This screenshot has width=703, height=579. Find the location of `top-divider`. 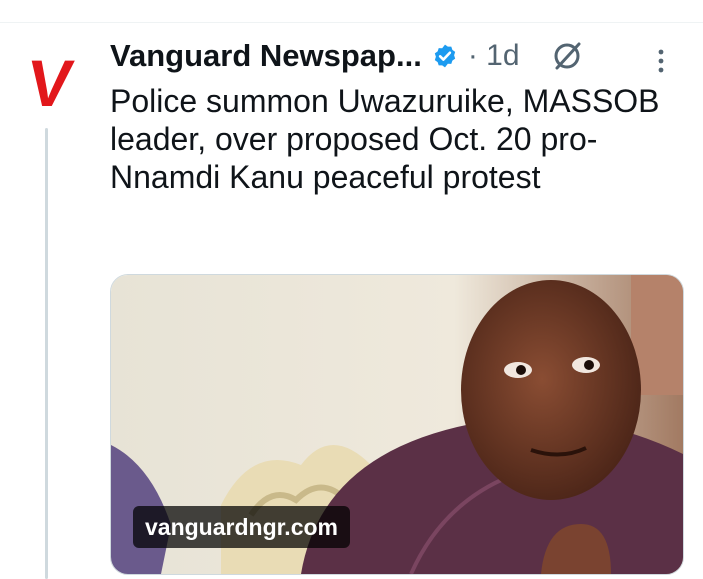

top-divider is located at coordinates (351, 22).